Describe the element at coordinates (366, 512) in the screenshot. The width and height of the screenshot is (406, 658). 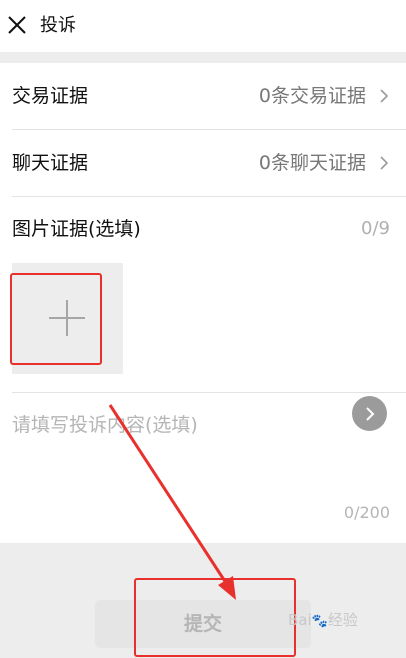
I see `character-count: 0/200` at that location.